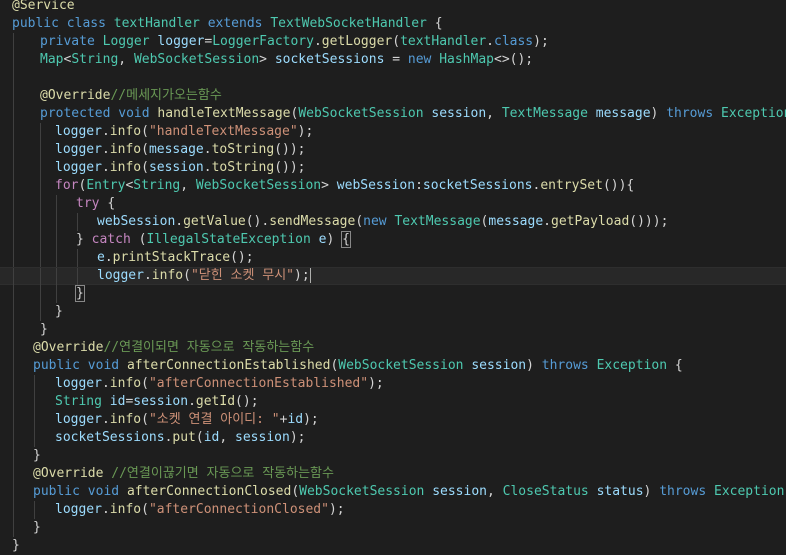  What do you see at coordinates (263, 41) in the screenshot?
I see `code-token: LoggerFactory` at bounding box center [263, 41].